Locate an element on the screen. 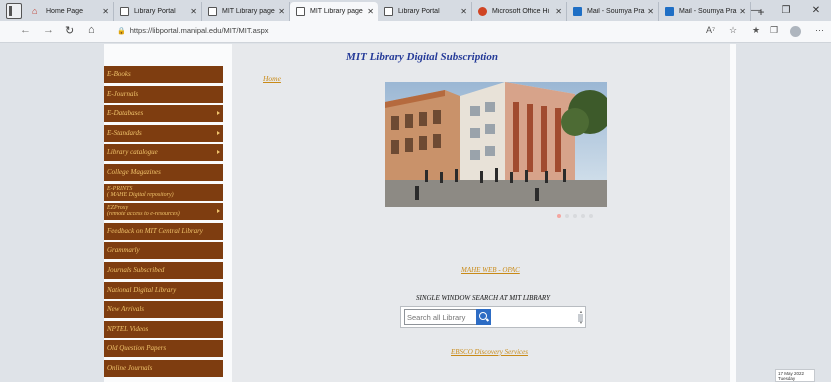 The height and width of the screenshot is (382, 831). page-margin-right is located at coordinates (783, 213).